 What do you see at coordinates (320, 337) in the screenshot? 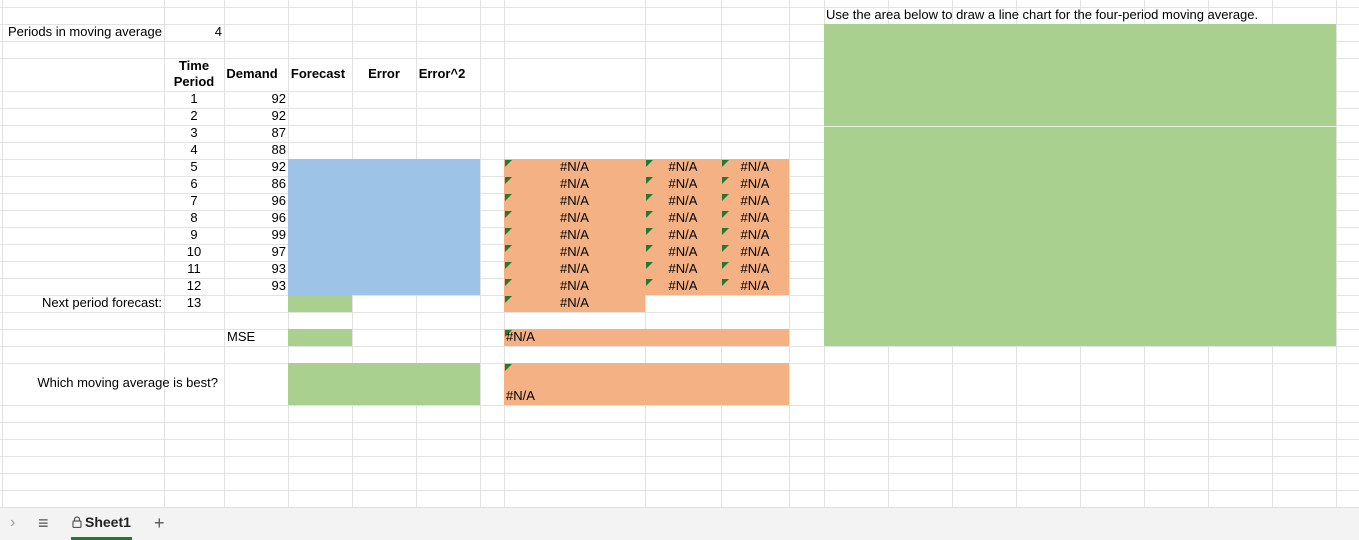
I see `mse-answer-cell` at bounding box center [320, 337].